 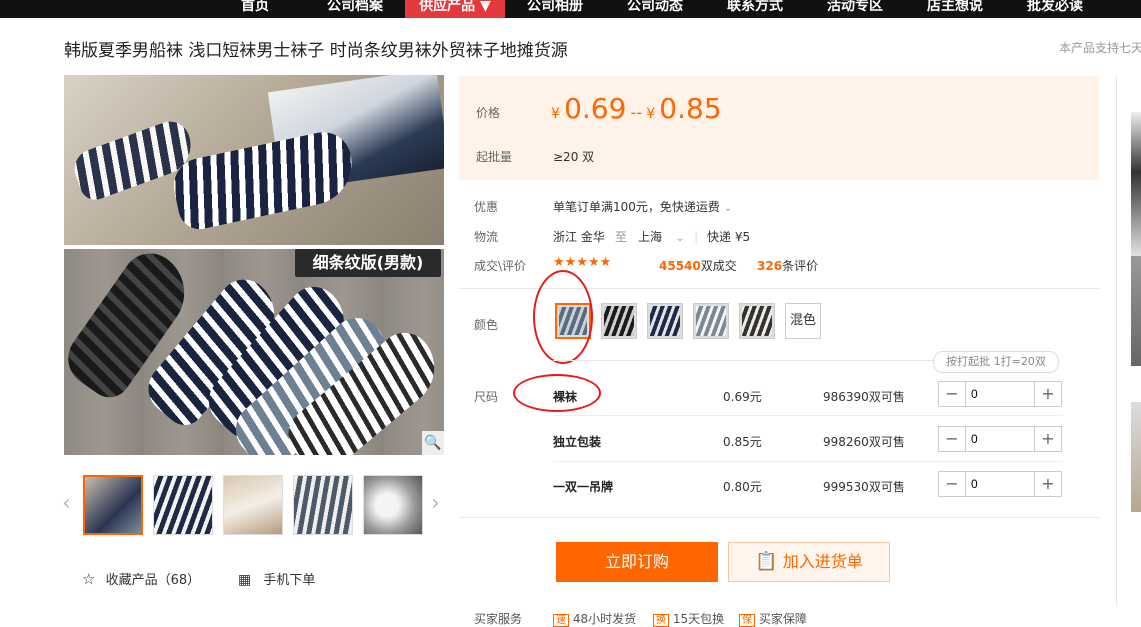 What do you see at coordinates (66, 503) in the screenshot?
I see `thumb-prev-icon: ‹` at bounding box center [66, 503].